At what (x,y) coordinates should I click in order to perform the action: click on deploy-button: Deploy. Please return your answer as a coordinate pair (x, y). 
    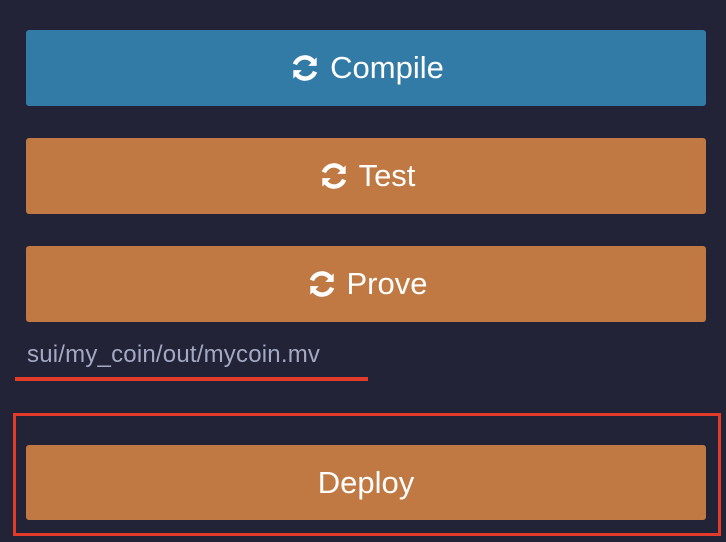
    Looking at the image, I should click on (366, 482).